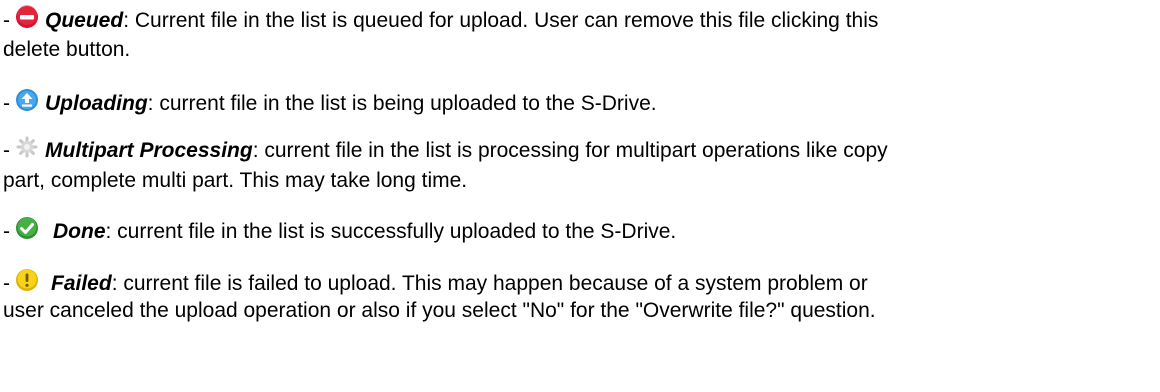 The image size is (1160, 392). I want to click on exclamation-warning-icon, so click(27, 280).